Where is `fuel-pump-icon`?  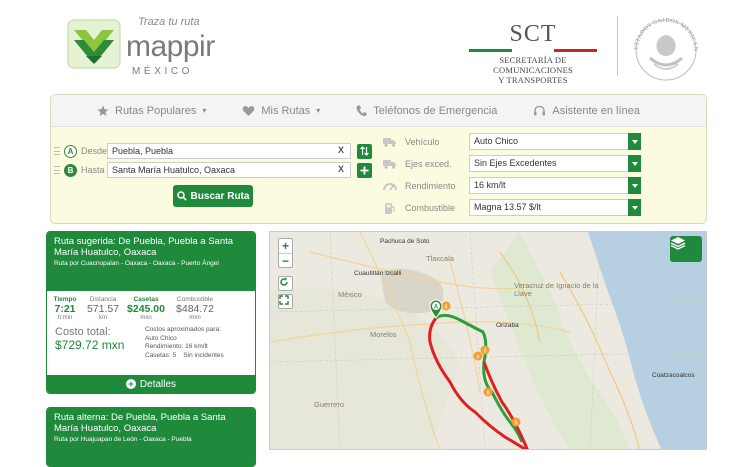
fuel-pump-icon is located at coordinates (390, 208).